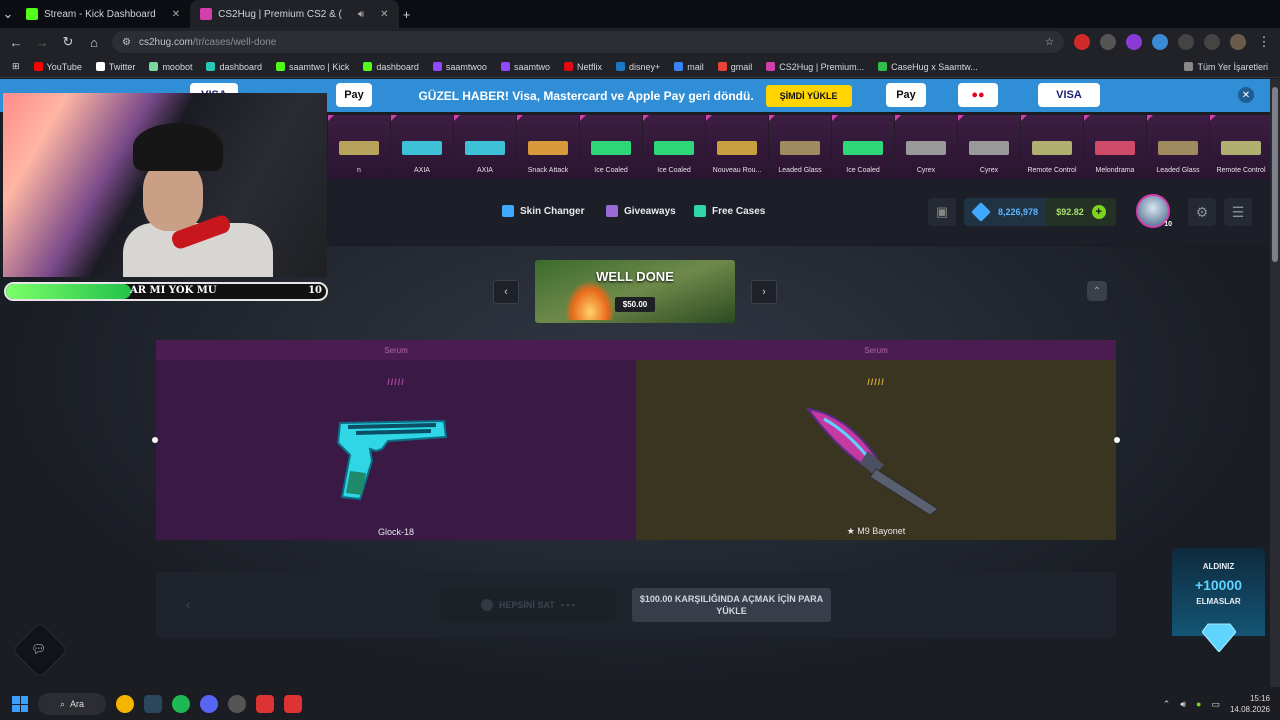 This screenshot has height=720, width=1280. What do you see at coordinates (1167, 704) in the screenshot?
I see `tray-chevron-icon: ⌃` at bounding box center [1167, 704].